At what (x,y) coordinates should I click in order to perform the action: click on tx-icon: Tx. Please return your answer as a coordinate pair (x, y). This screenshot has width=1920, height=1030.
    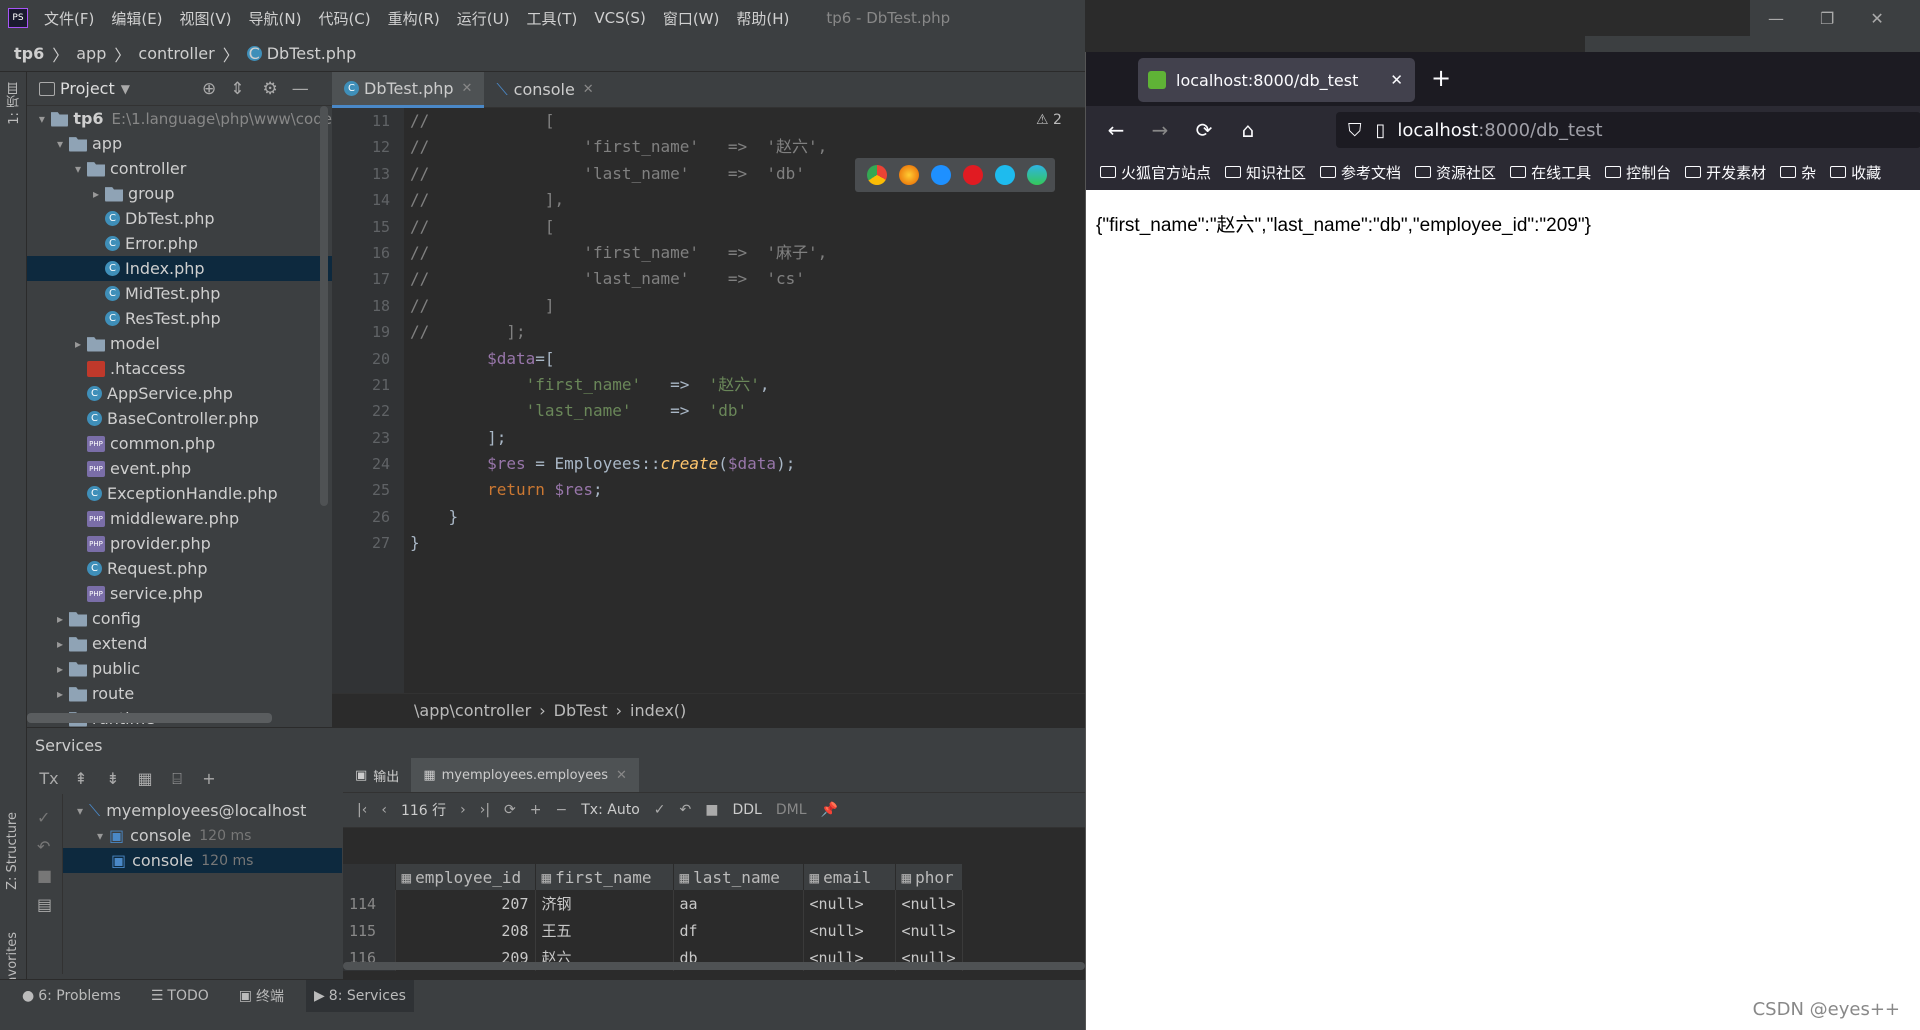
    Looking at the image, I should click on (49, 779).